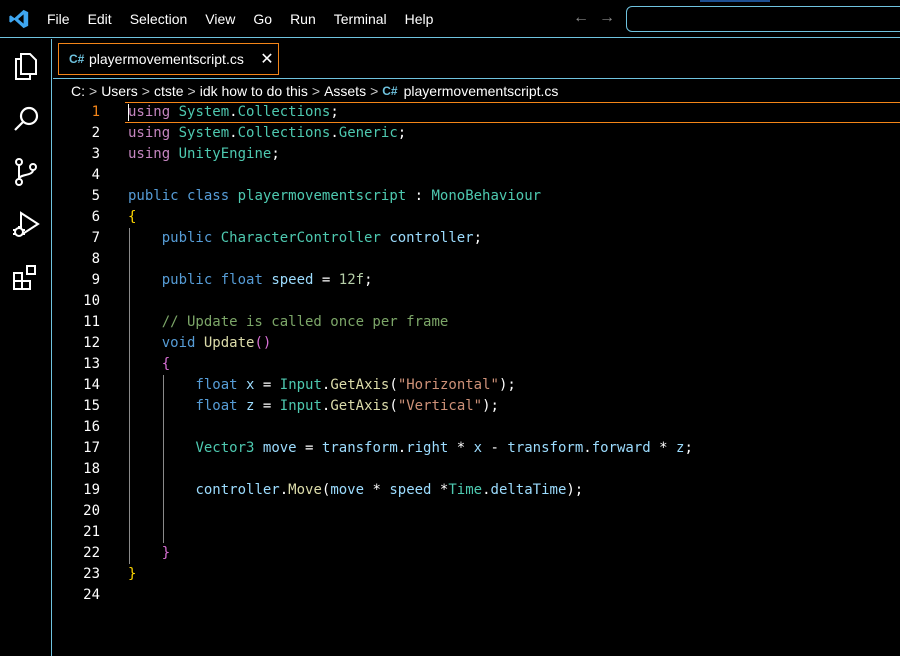 Image resolution: width=900 pixels, height=656 pixels. What do you see at coordinates (393, 406) in the screenshot?
I see `code-token: (` at bounding box center [393, 406].